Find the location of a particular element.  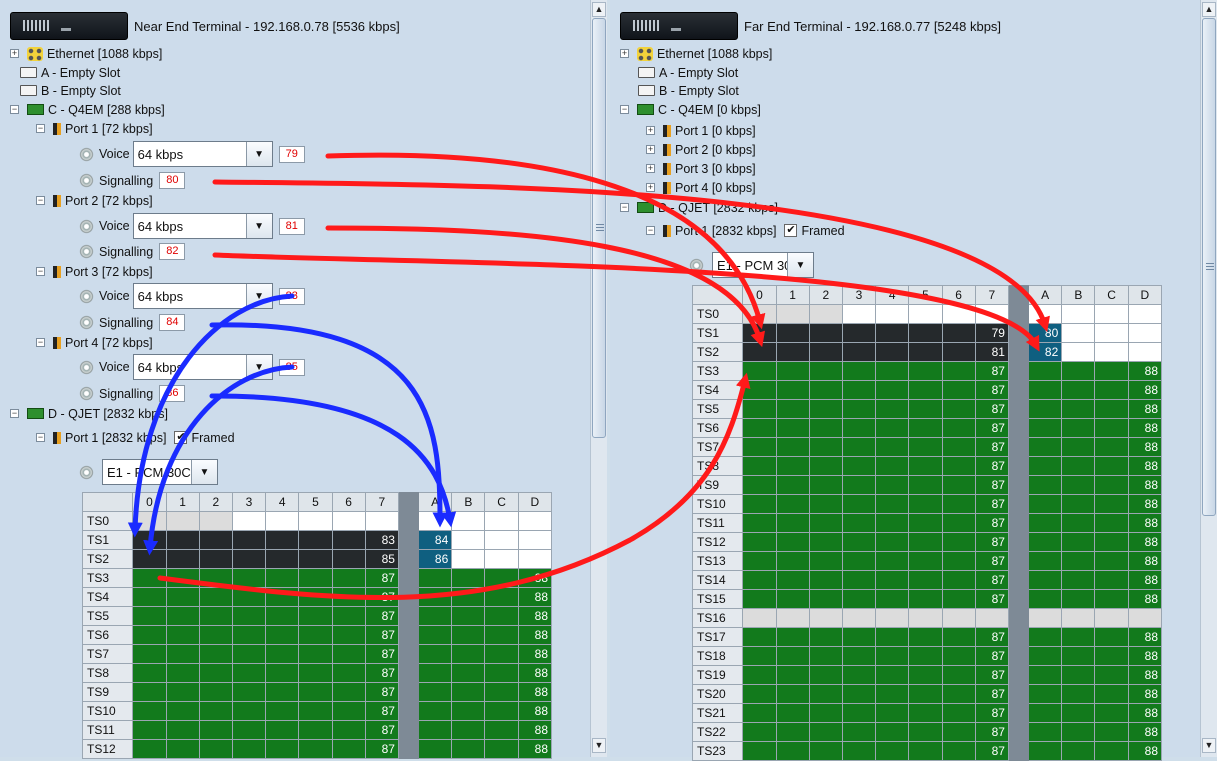

tree-qjet-port: − Port 1 [2832 kbps] ✔ Framed is located at coordinates (135, 437).